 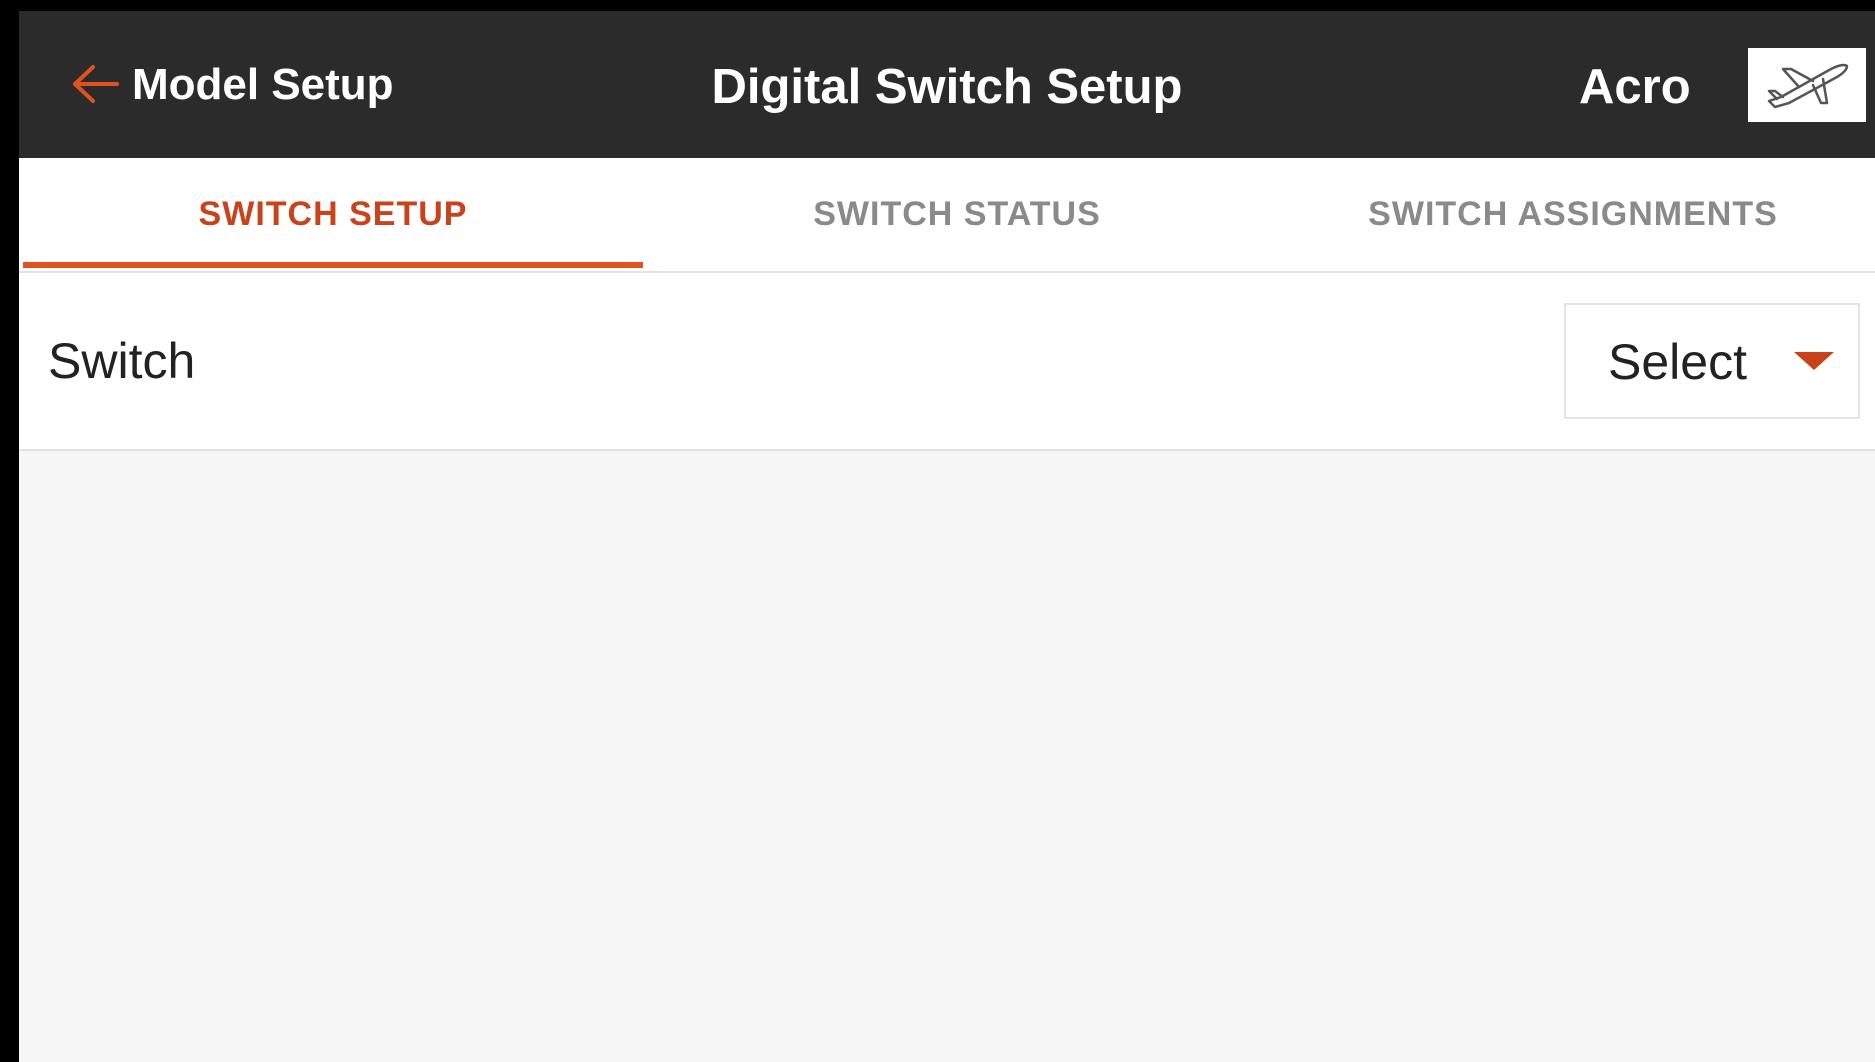 What do you see at coordinates (1814, 361) in the screenshot?
I see `caret-down-icon` at bounding box center [1814, 361].